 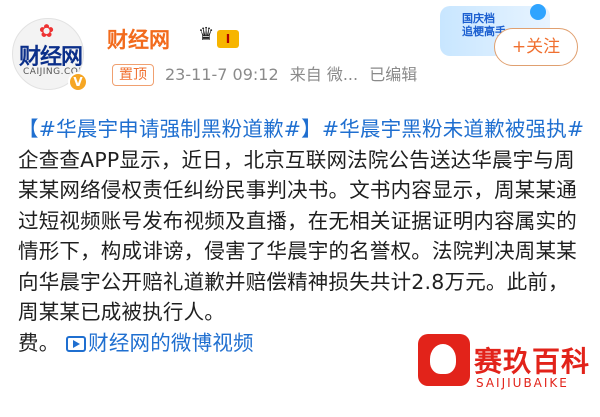 I want to click on sticker-ball-icon, so click(x=538, y=12).